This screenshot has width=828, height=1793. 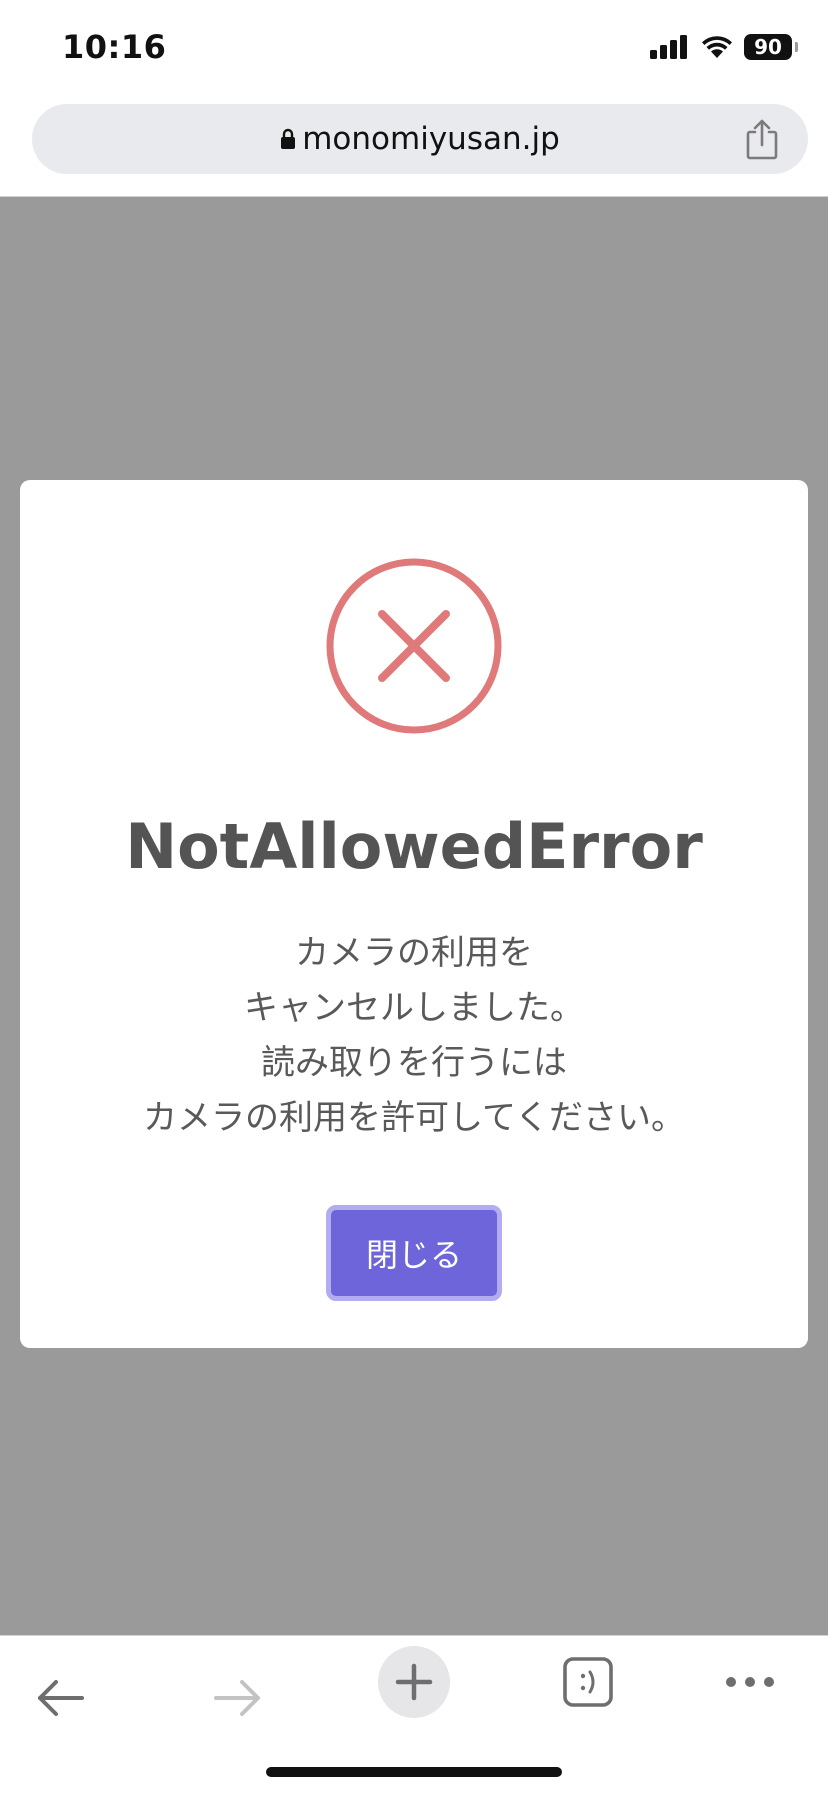 I want to click on status-icons: 90, so click(x=724, y=47).